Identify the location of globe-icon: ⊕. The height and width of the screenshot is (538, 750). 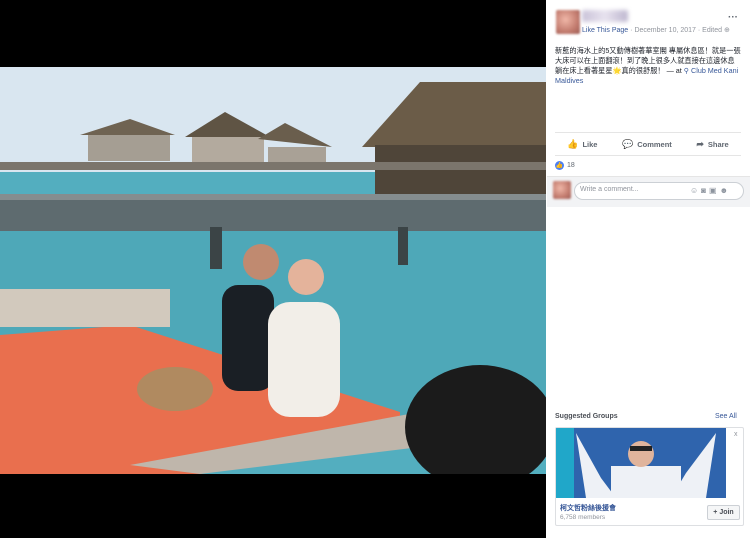
(726, 30).